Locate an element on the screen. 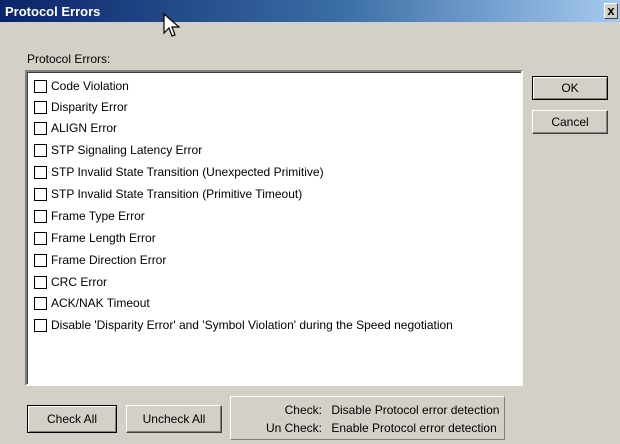  list-item-label: ACK/NAK Timeout is located at coordinates (100, 303).